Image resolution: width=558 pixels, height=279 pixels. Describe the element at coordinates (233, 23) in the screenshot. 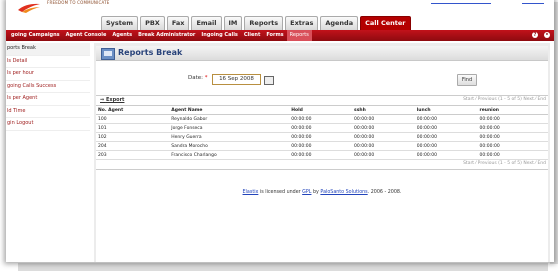

I see `tab-im: IM` at that location.